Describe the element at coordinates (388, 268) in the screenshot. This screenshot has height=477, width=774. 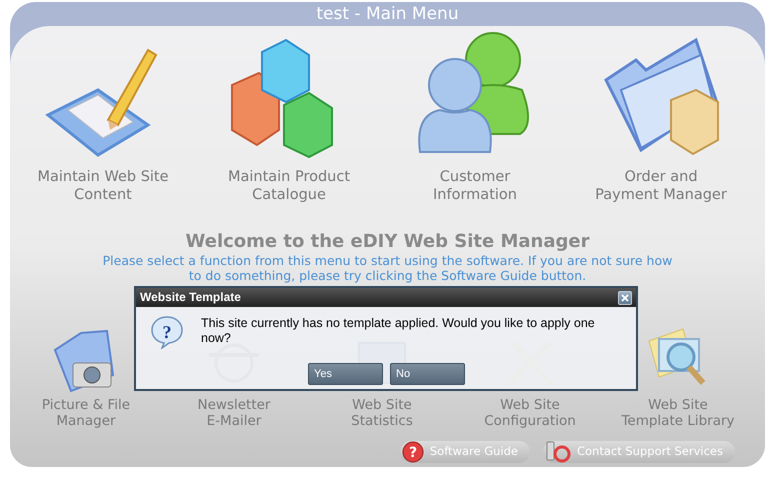
I see `welcome-text: Please select a function from this menu to start using the software. If you are not sure how to do something, please try clicking the Software Guide button.` at that location.